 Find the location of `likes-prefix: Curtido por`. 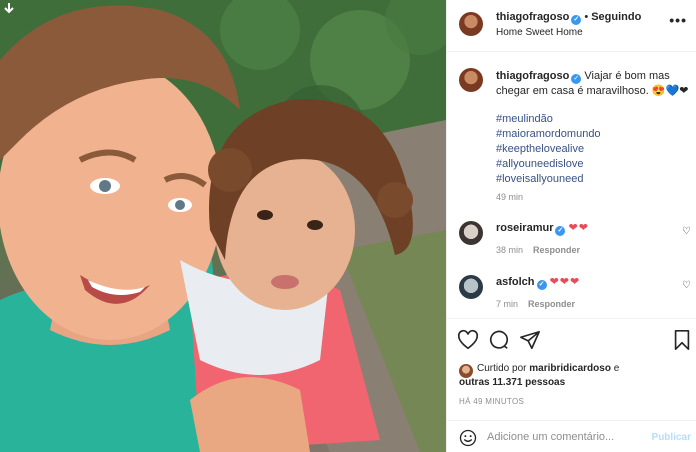

likes-prefix: Curtido por is located at coordinates (502, 368).